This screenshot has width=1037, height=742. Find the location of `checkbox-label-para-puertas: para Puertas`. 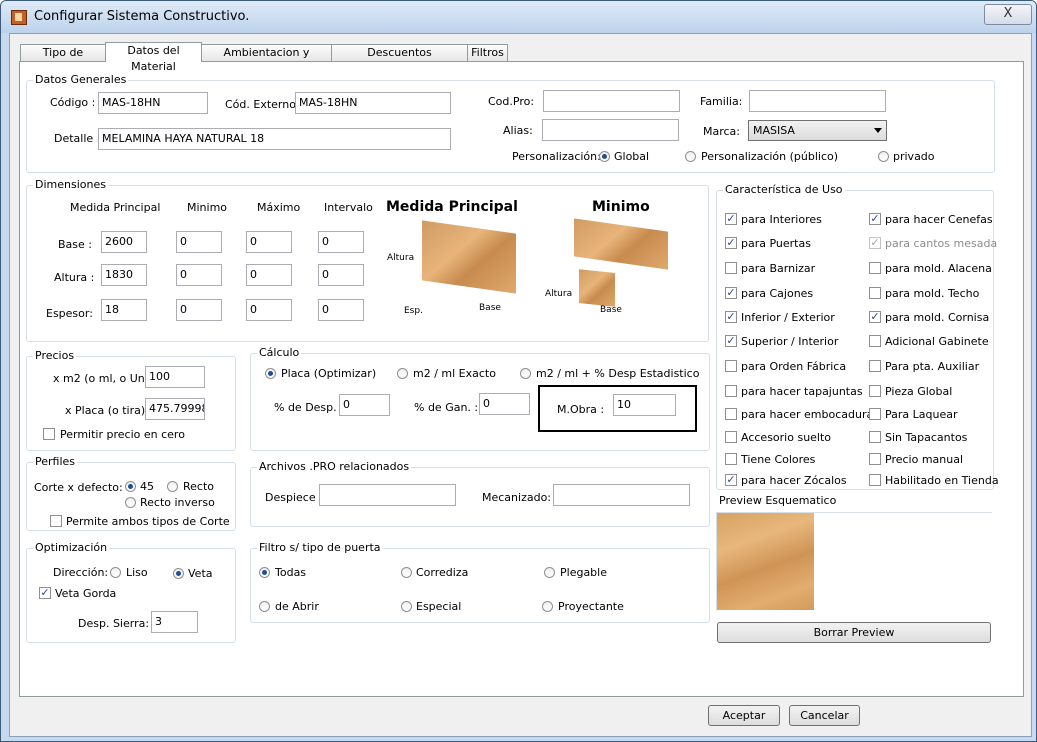

checkbox-label-para-puertas: para Puertas is located at coordinates (776, 243).